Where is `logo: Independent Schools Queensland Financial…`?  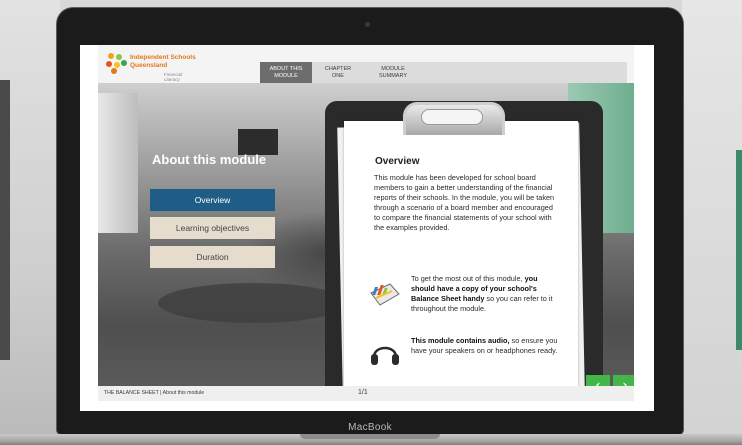 logo: Independent Schools Queensland Financial… is located at coordinates (151, 66).